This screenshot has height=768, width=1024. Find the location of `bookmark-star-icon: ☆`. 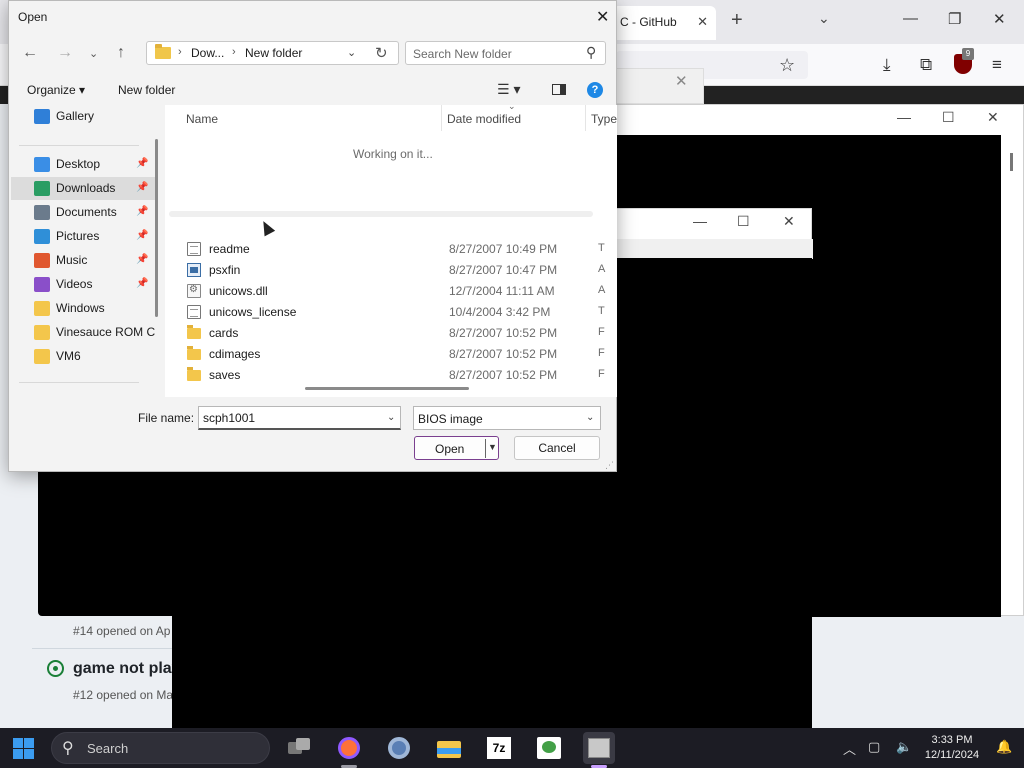

bookmark-star-icon: ☆ is located at coordinates (787, 65).